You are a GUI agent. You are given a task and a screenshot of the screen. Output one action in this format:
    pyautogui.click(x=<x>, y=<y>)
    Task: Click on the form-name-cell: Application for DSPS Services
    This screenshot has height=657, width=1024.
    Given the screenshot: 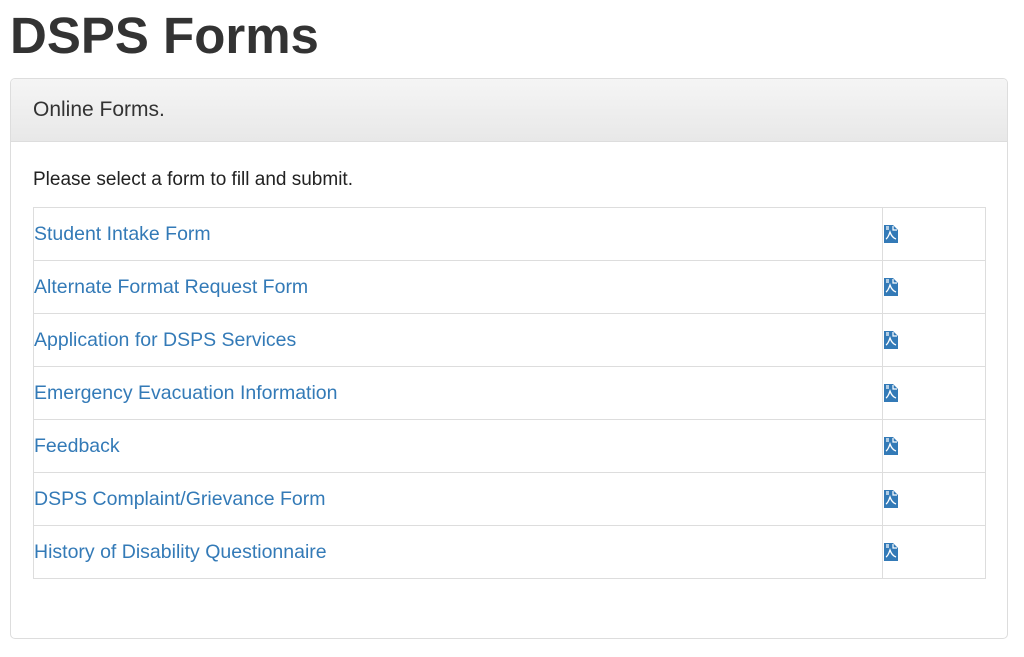 What is the action you would take?
    pyautogui.click(x=458, y=340)
    